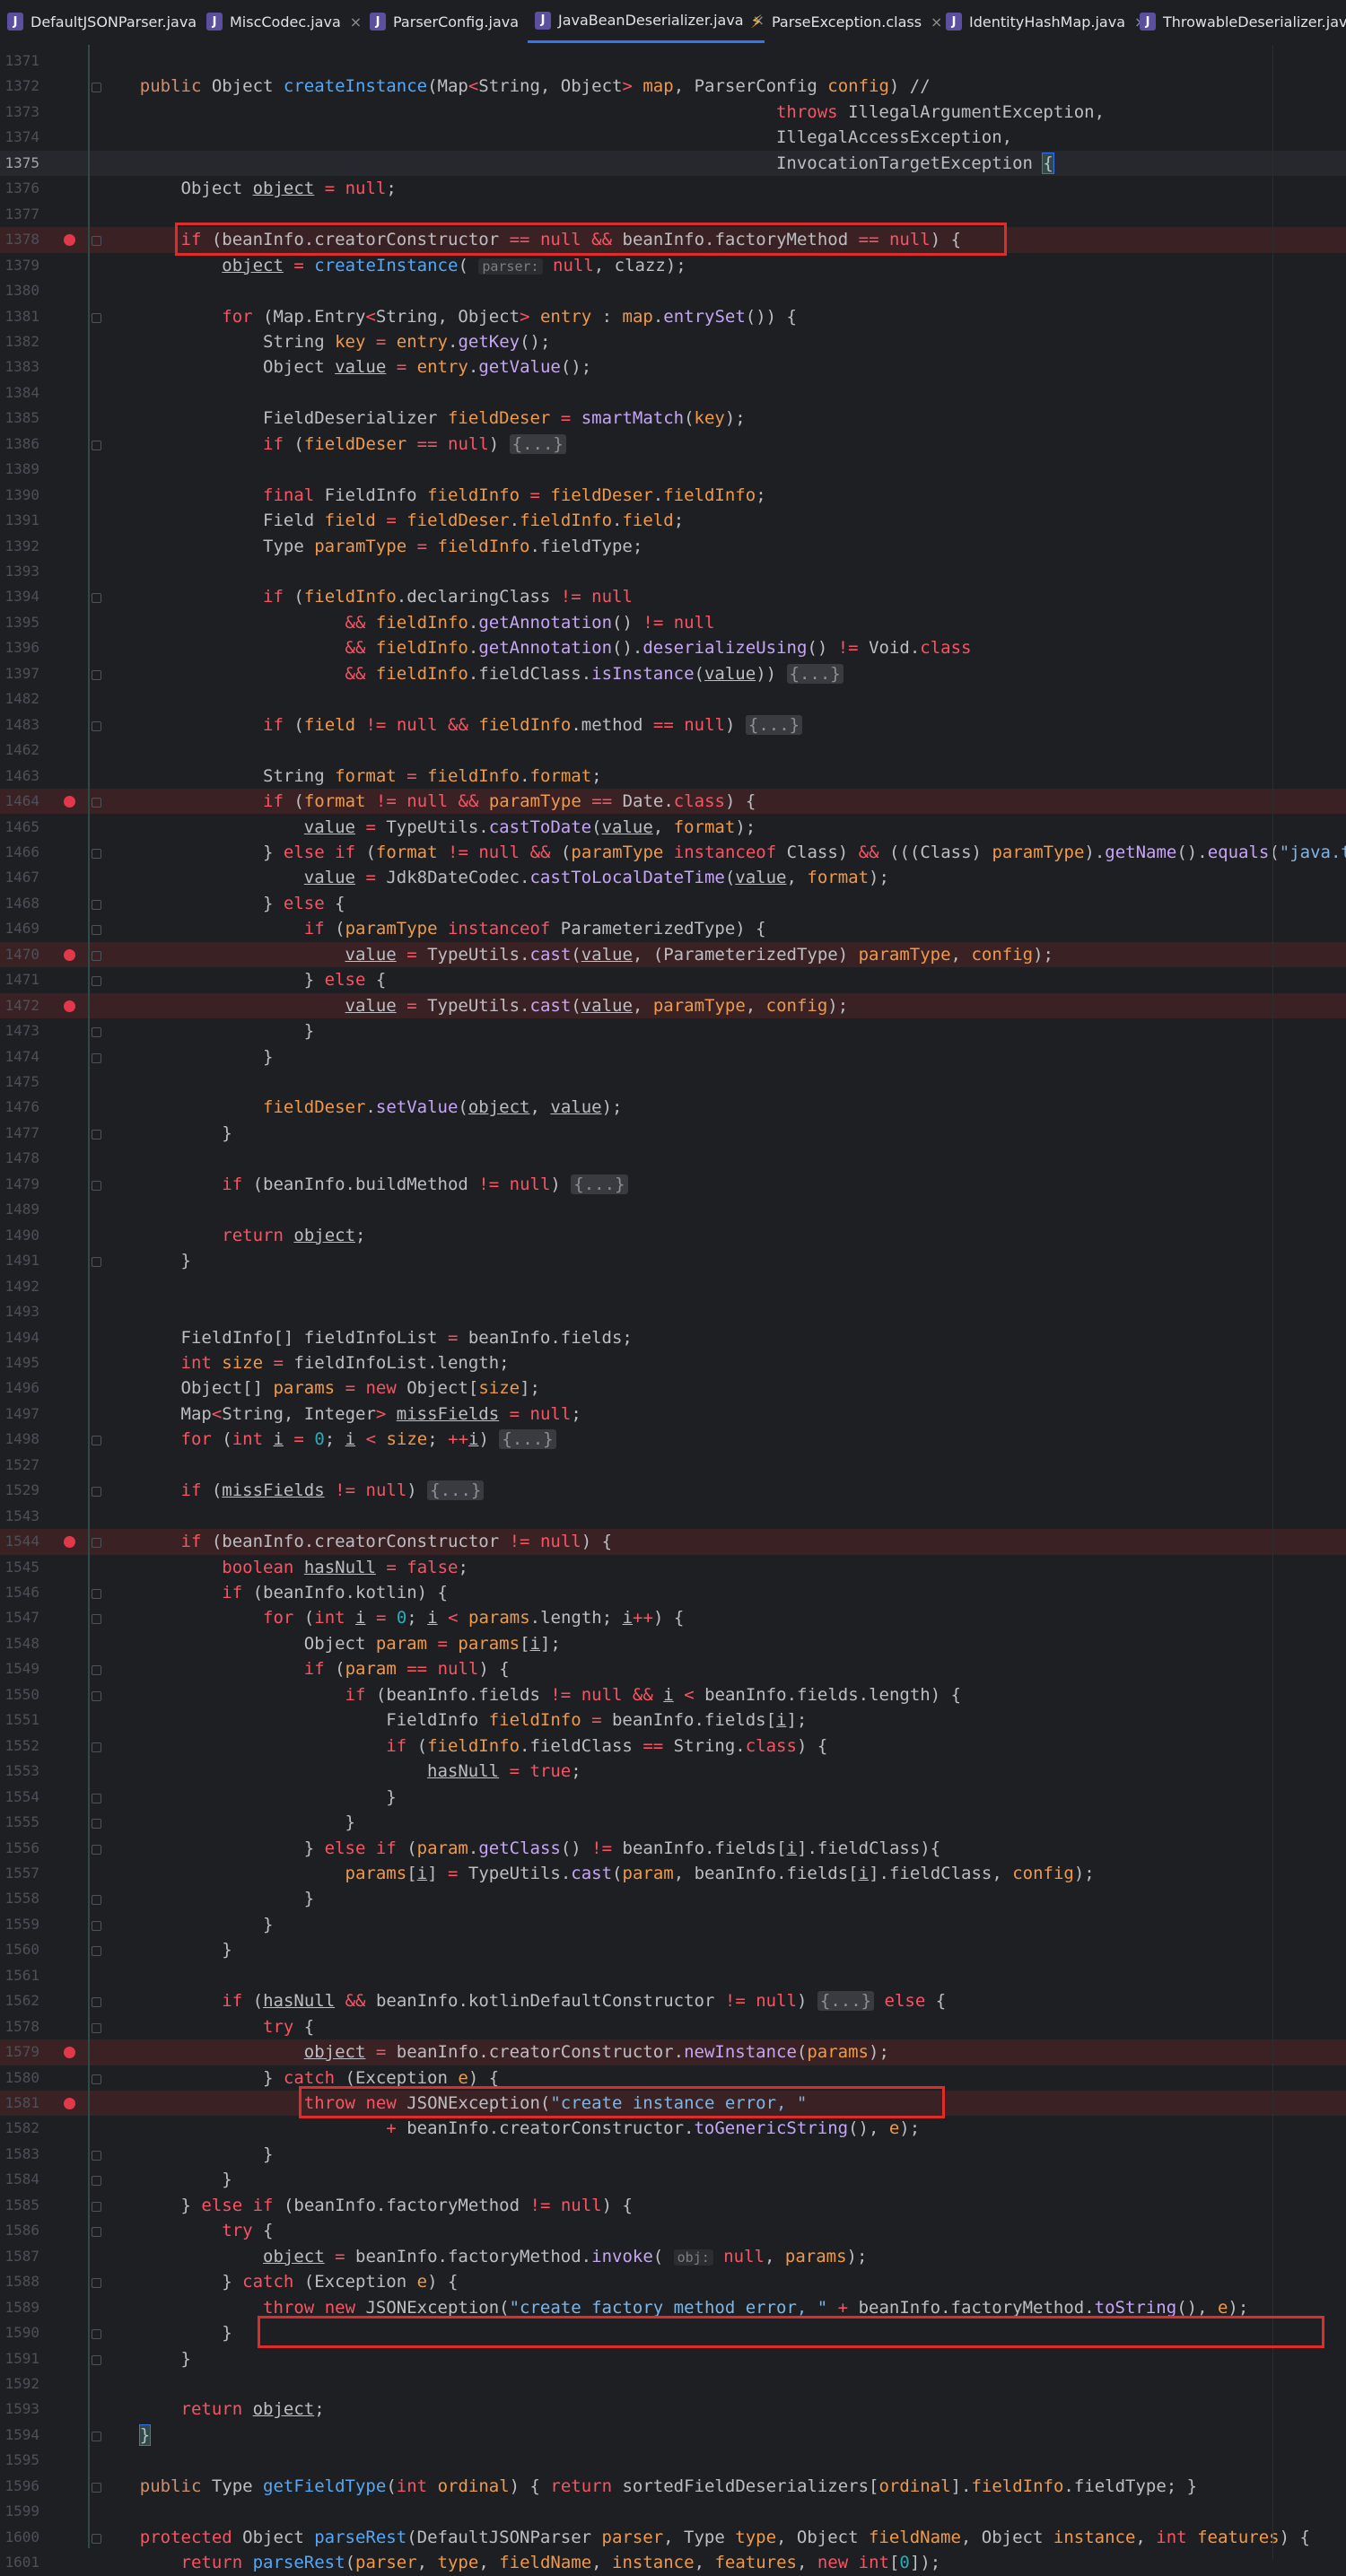  What do you see at coordinates (19, 2308) in the screenshot?
I see `line-number: 1589` at bounding box center [19, 2308].